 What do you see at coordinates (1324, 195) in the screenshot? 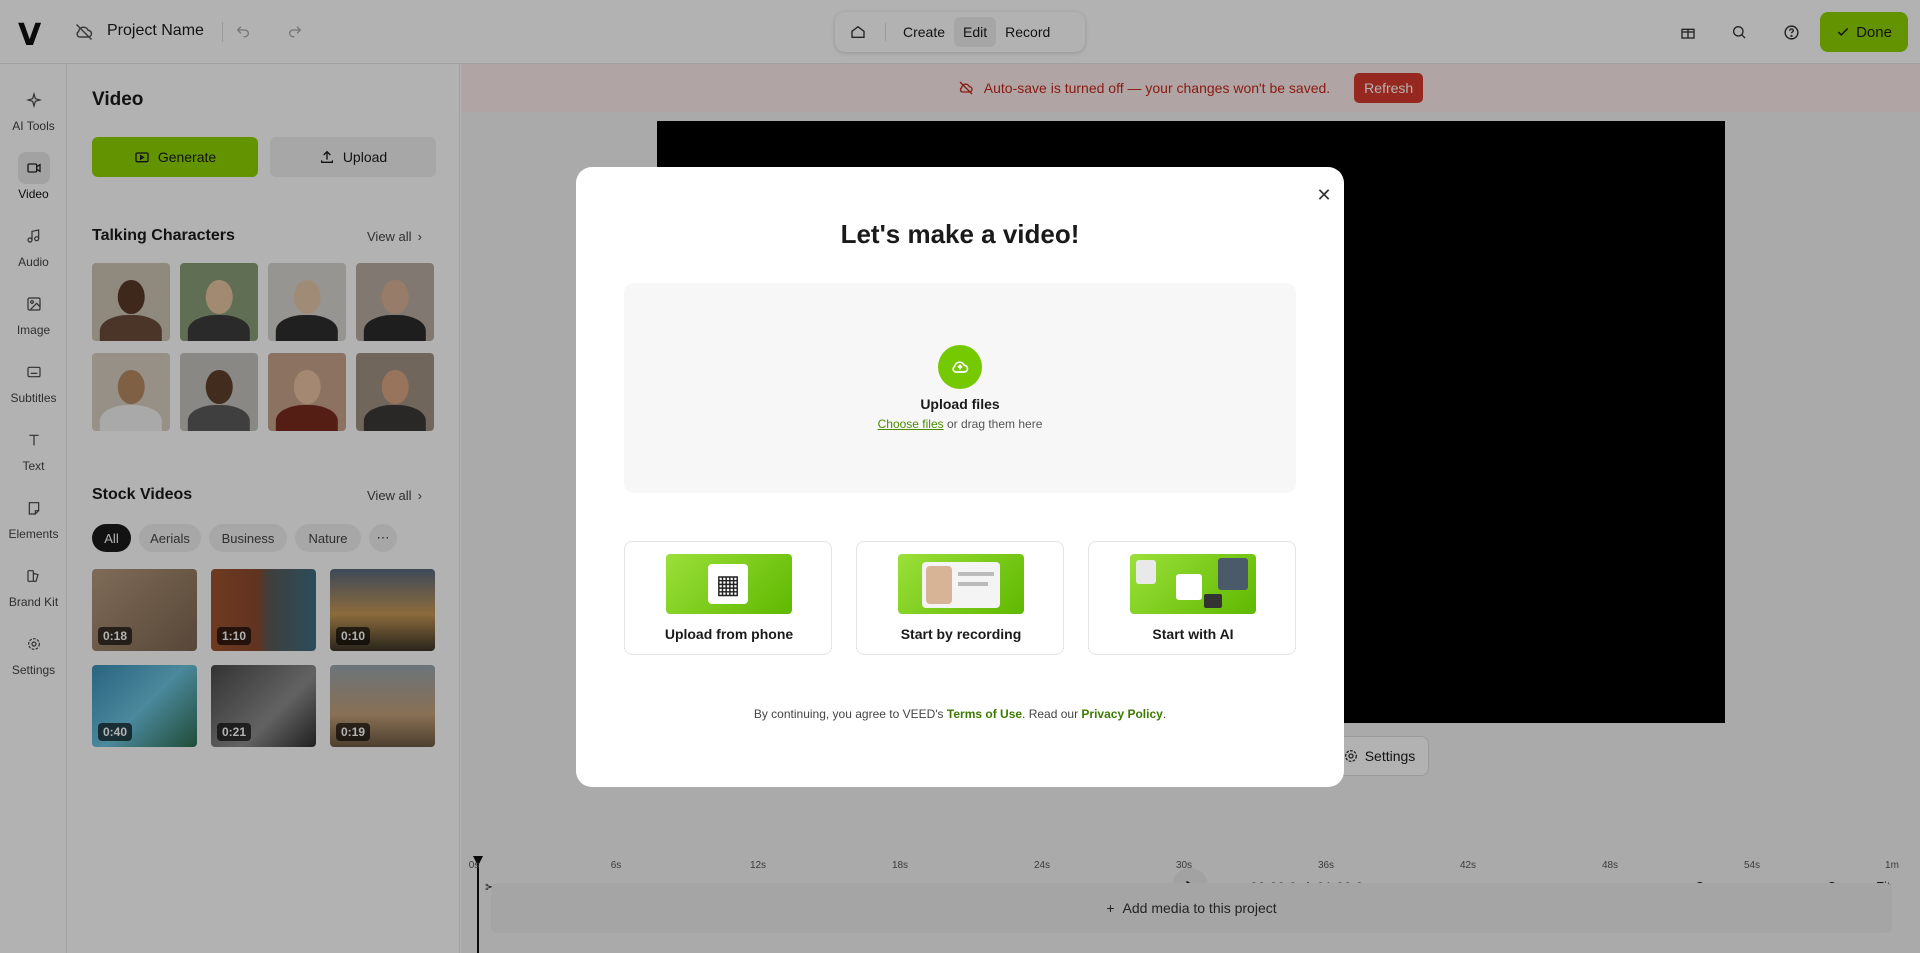
I see `close-icon: ✕` at bounding box center [1324, 195].